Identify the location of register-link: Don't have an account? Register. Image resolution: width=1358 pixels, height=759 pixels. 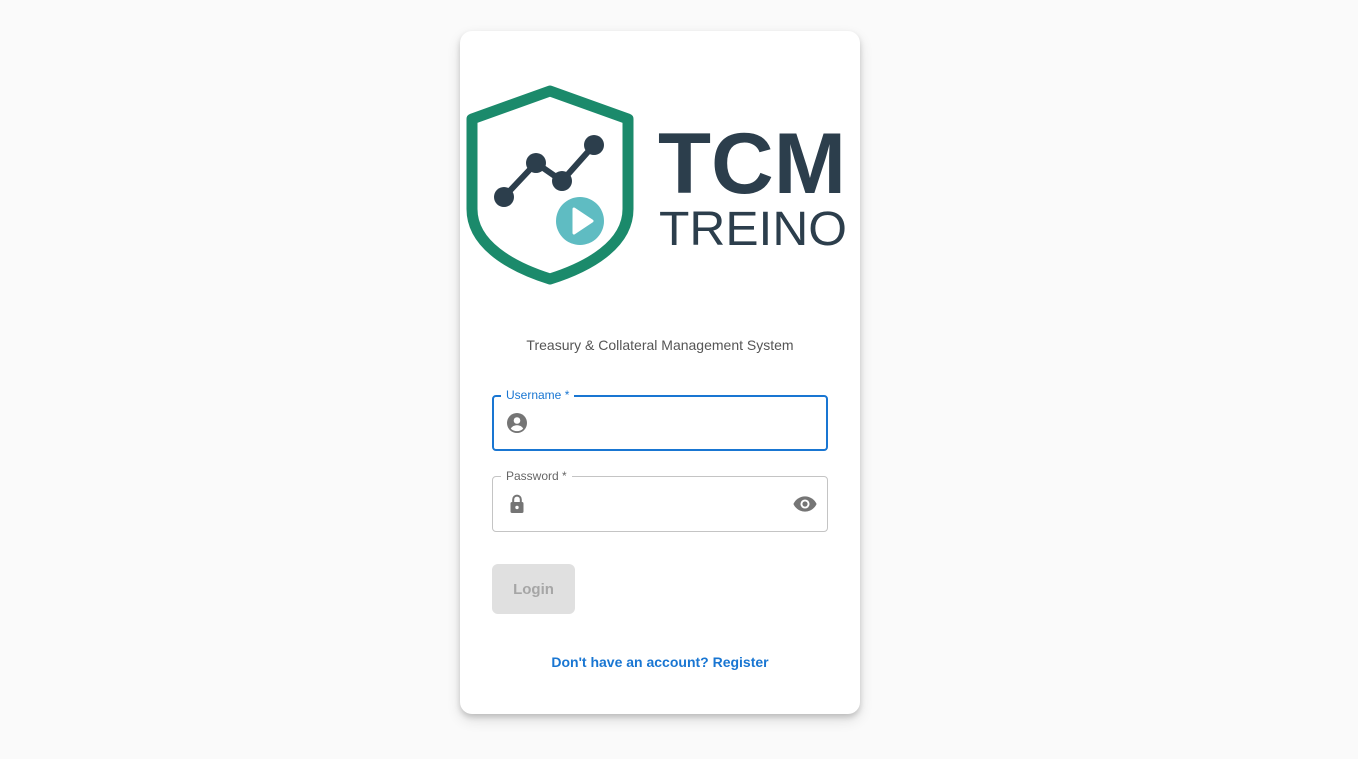
(660, 662).